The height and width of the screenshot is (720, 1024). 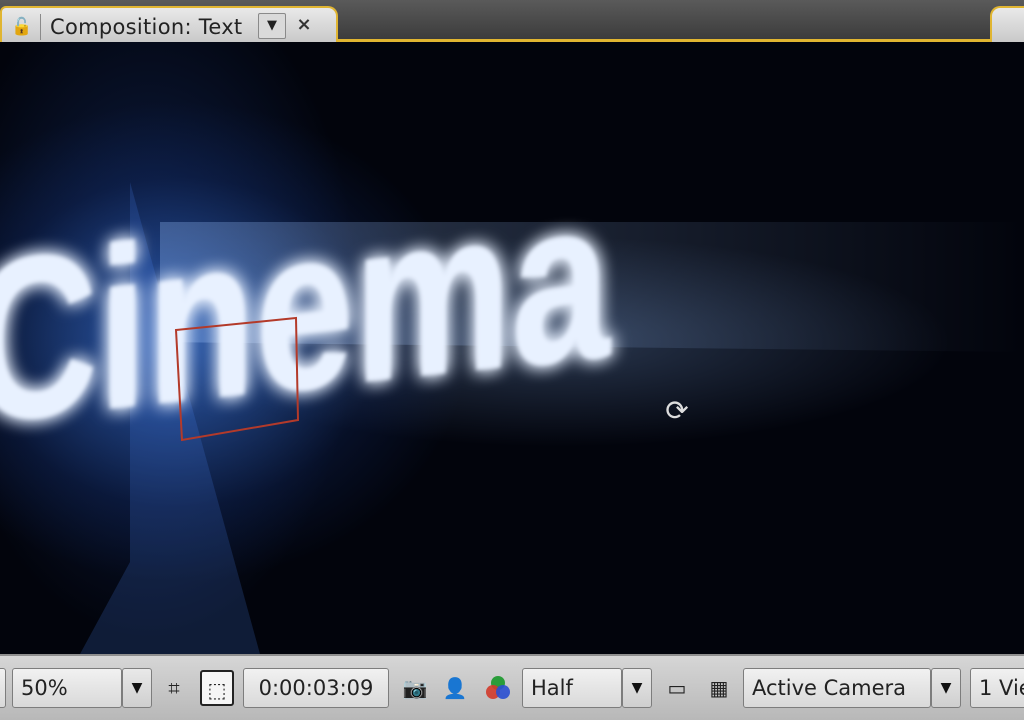 What do you see at coordinates (455, 688) in the screenshot?
I see `person-icon: 👤` at bounding box center [455, 688].